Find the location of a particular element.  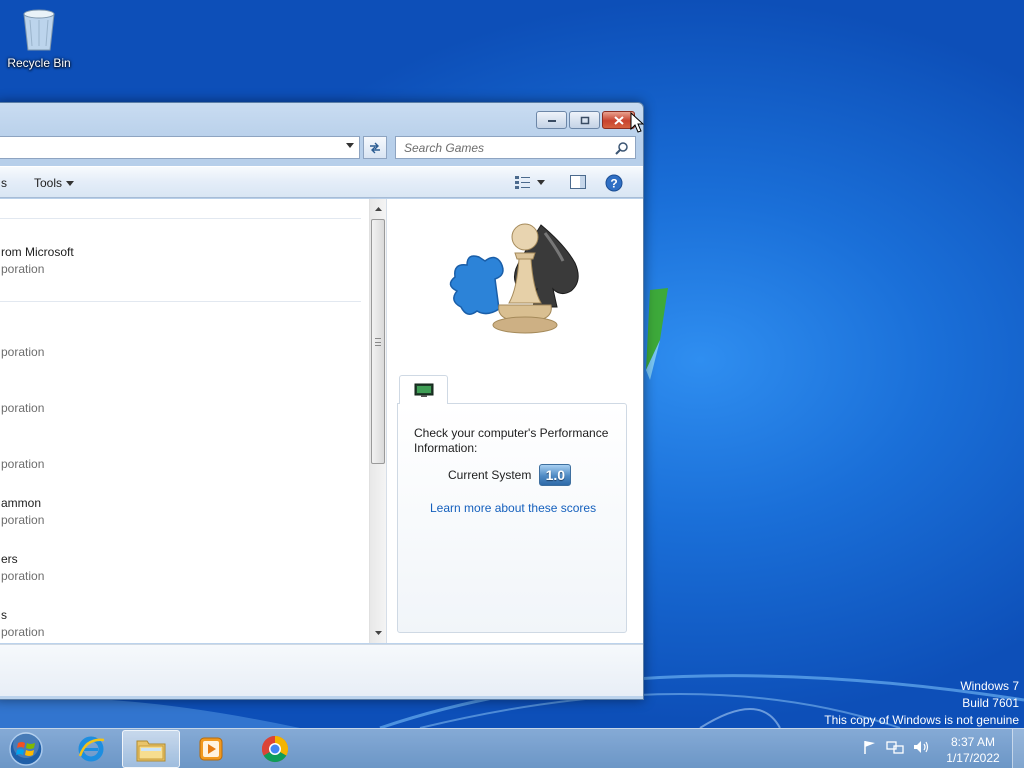

tools-menu-label: Tools is located at coordinates (48, 183).